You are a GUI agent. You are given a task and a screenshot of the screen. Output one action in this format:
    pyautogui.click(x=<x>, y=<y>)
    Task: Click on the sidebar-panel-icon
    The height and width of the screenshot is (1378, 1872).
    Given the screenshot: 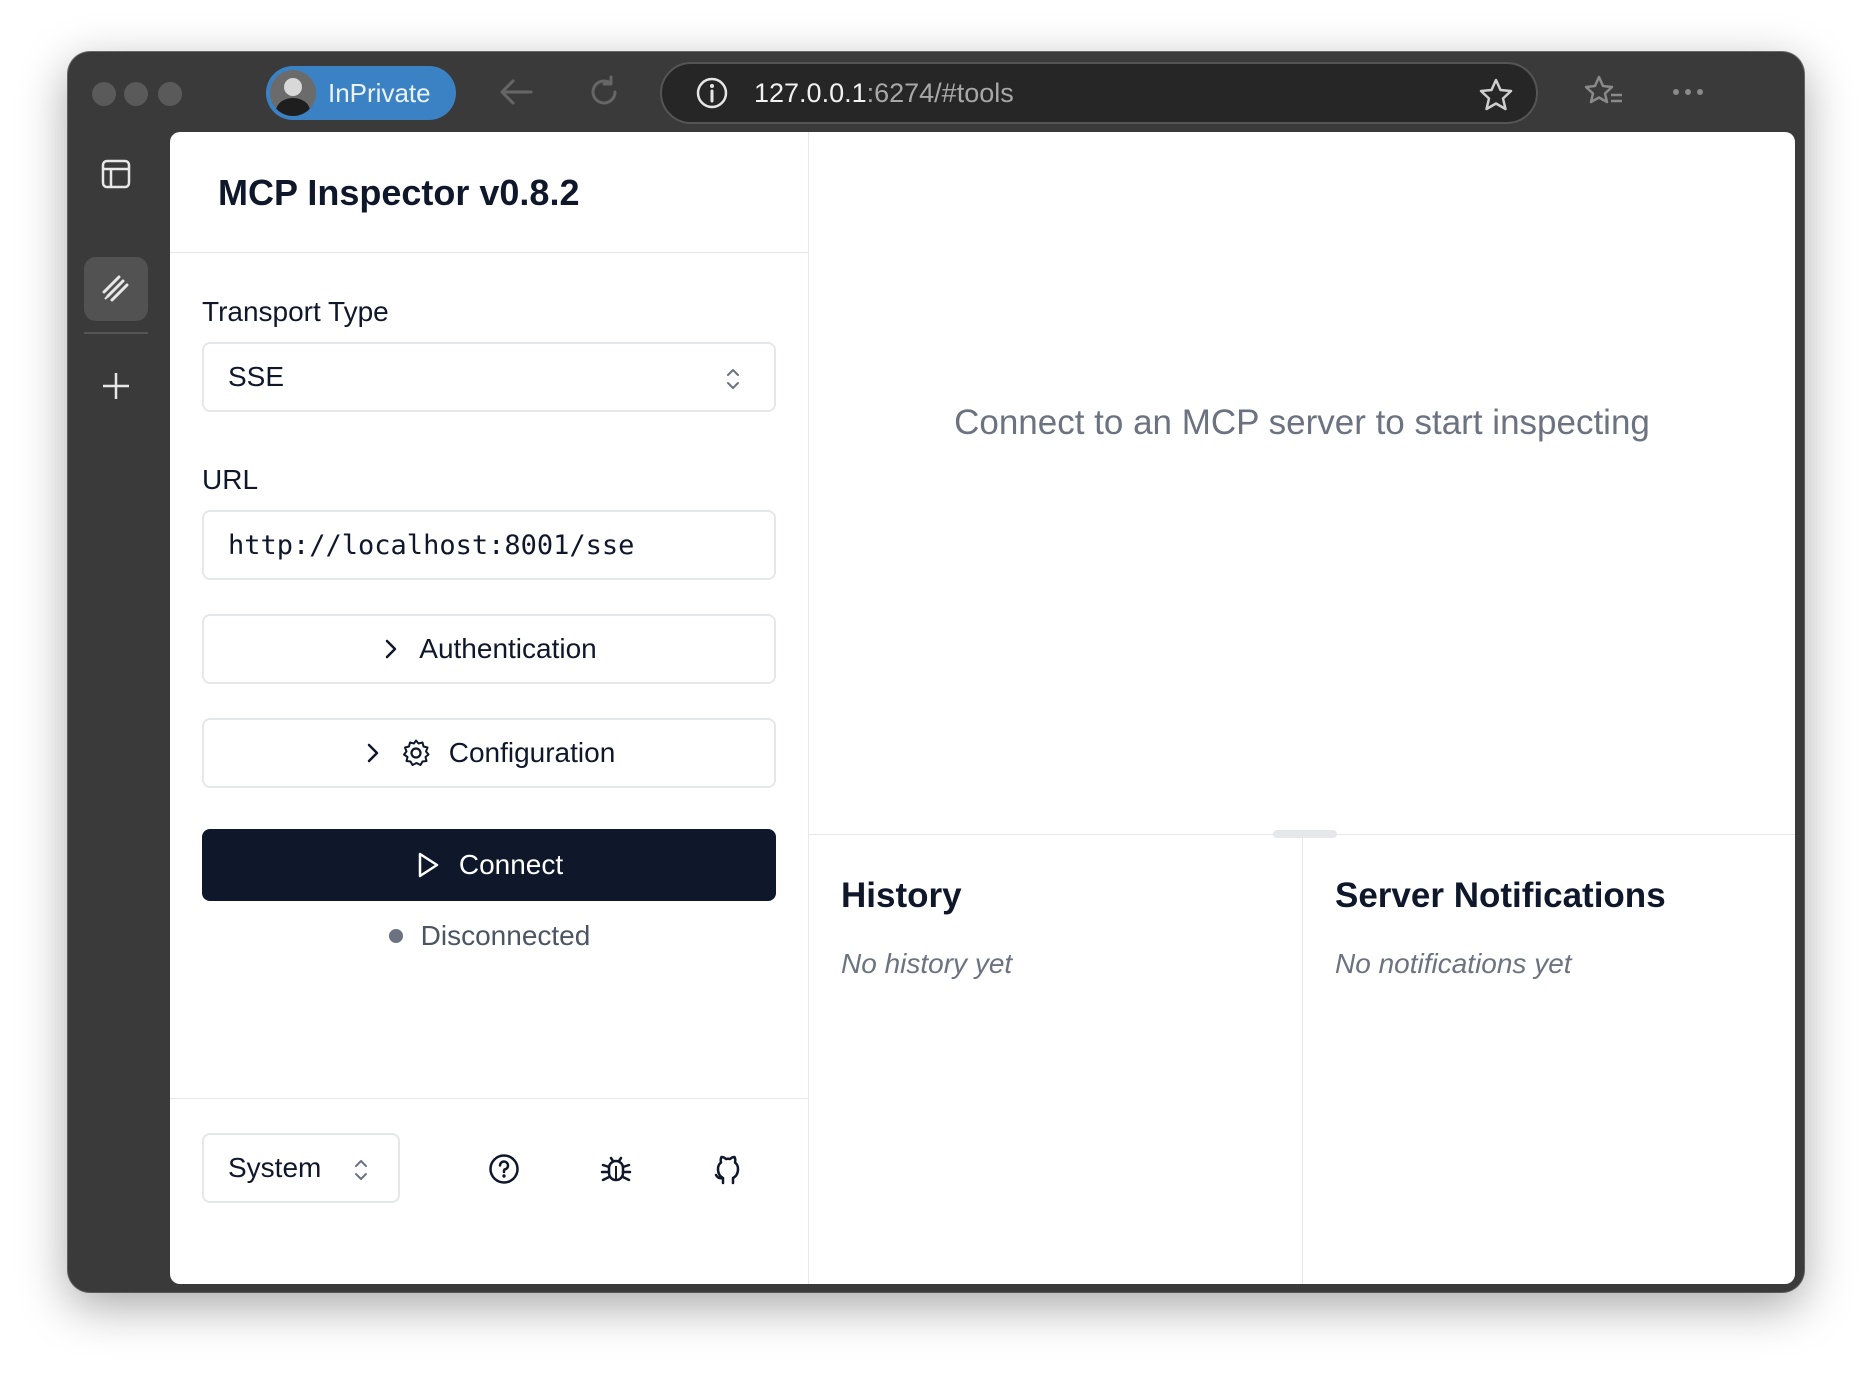 What is the action you would take?
    pyautogui.click(x=116, y=174)
    